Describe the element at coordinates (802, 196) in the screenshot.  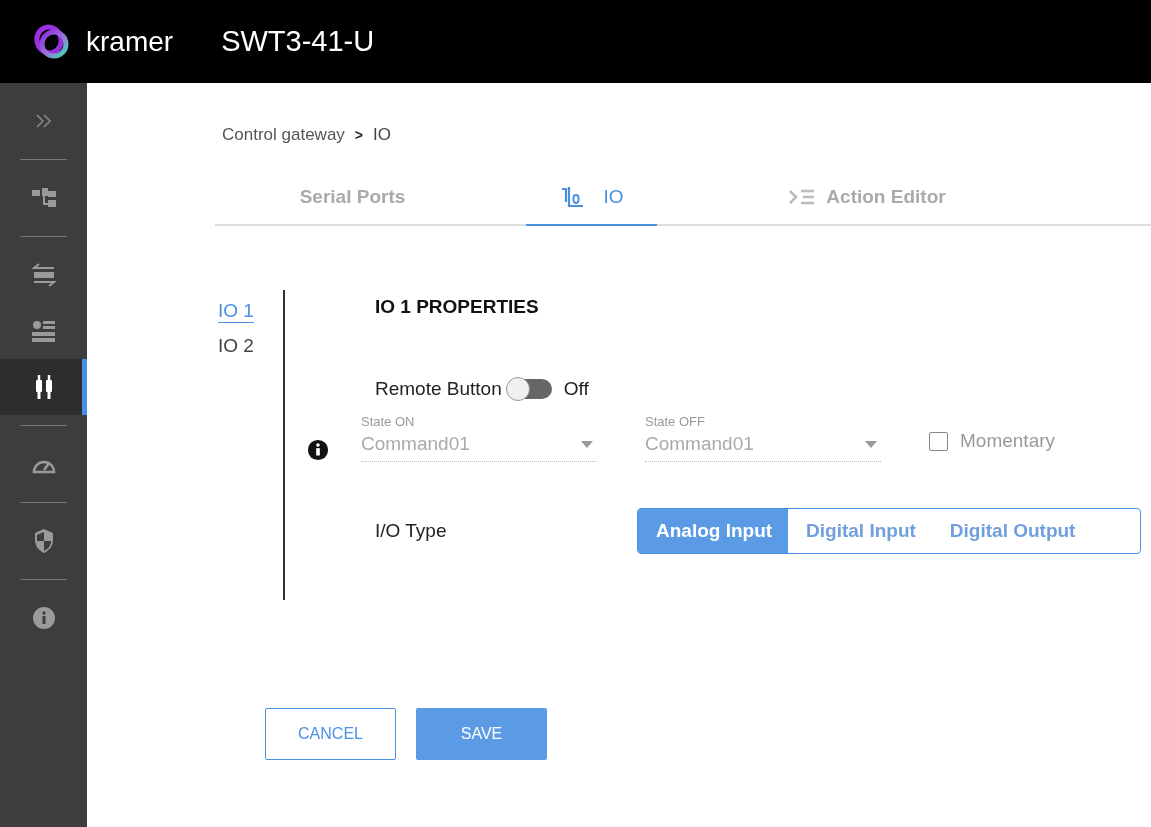
I see `action-list-icon` at that location.